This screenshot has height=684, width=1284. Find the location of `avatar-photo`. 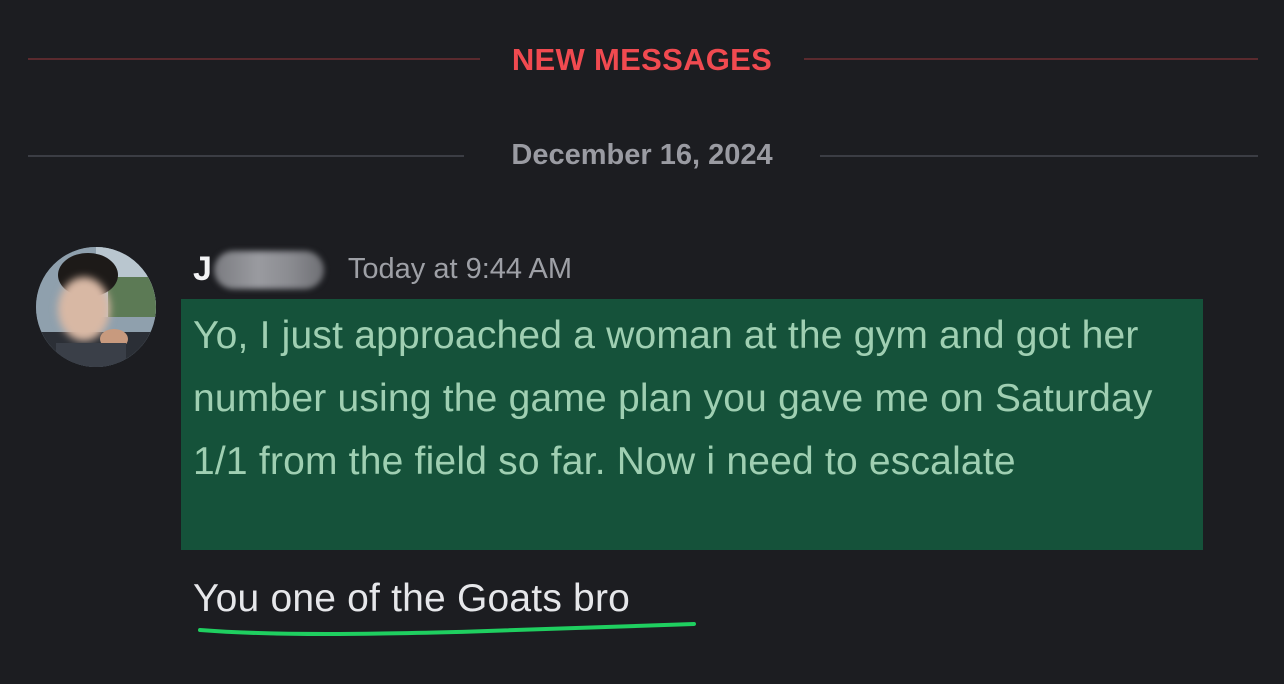

avatar-photo is located at coordinates (96, 307).